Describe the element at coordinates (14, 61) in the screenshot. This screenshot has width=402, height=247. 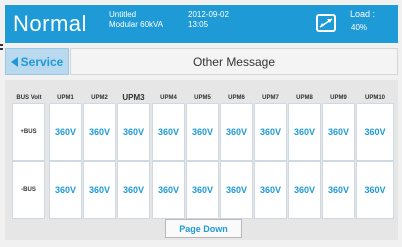
I see `left-triangle-icon` at that location.